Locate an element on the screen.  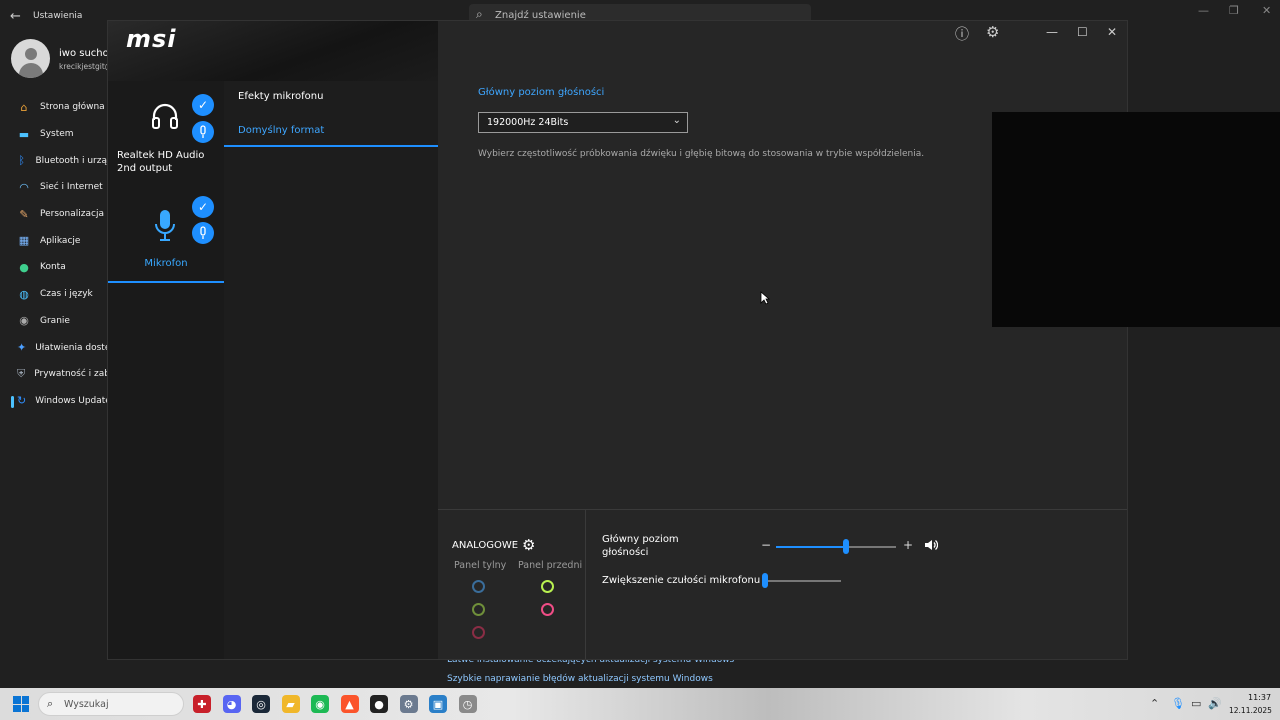
default-comm-device-icon is located at coordinates (203, 132).